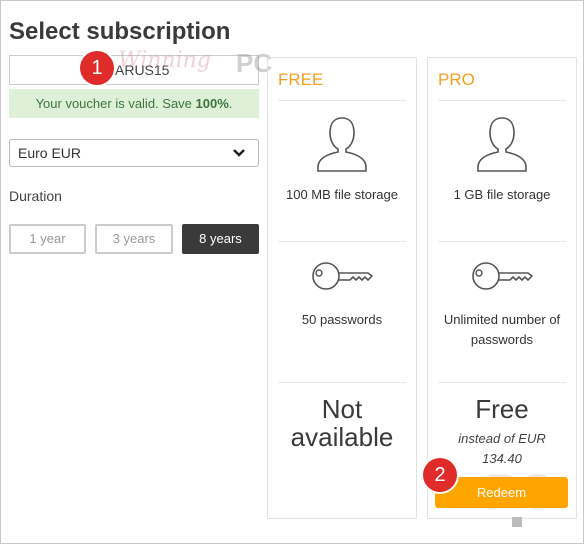  I want to click on plan-passwords-line-2: passwords, so click(502, 339).